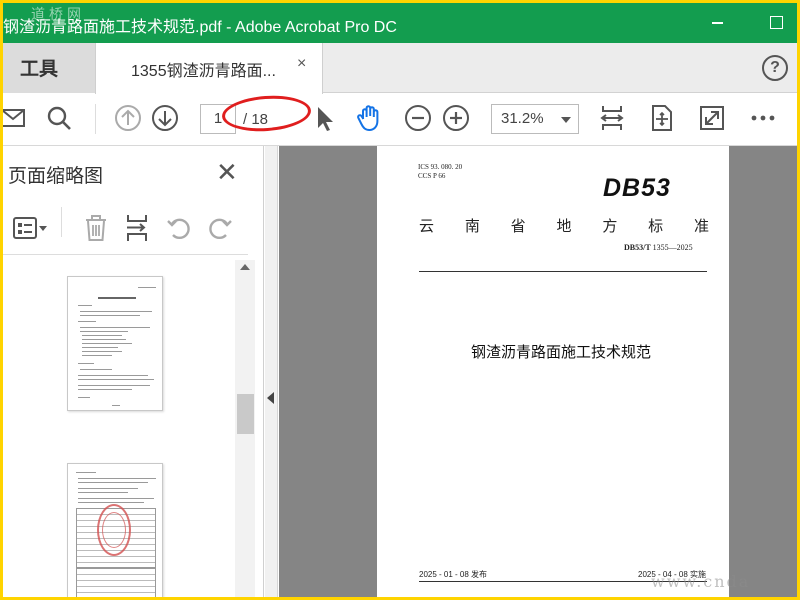 The height and width of the screenshot is (600, 800). Describe the element at coordinates (270, 398) in the screenshot. I see `collapse-pane-icon` at that location.